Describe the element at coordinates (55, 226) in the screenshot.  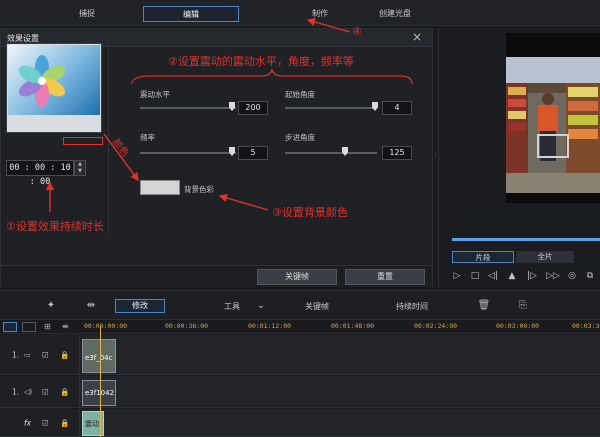
I see `annotation-1: ①设置效果持续时长` at that location.